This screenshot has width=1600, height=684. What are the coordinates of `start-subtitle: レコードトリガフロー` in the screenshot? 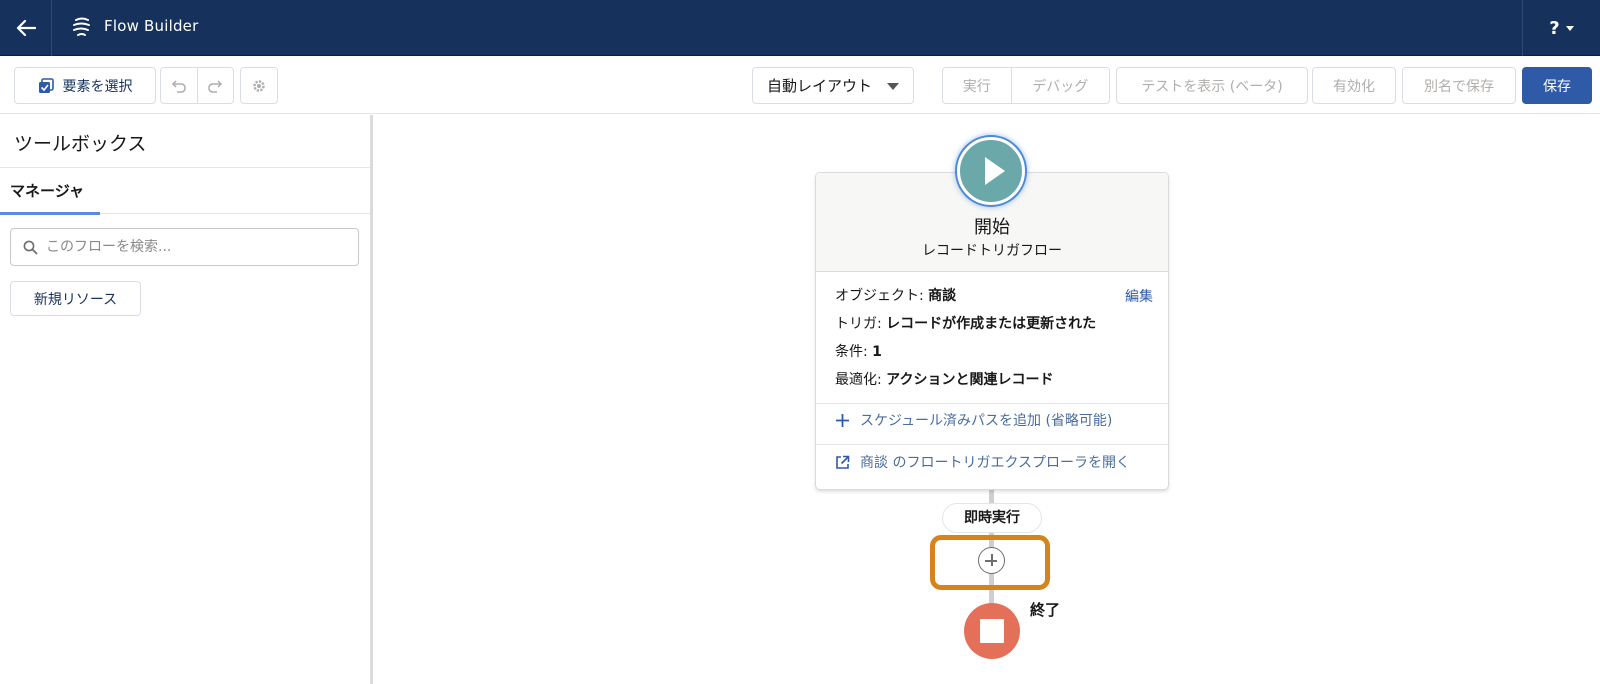 It's located at (992, 251).